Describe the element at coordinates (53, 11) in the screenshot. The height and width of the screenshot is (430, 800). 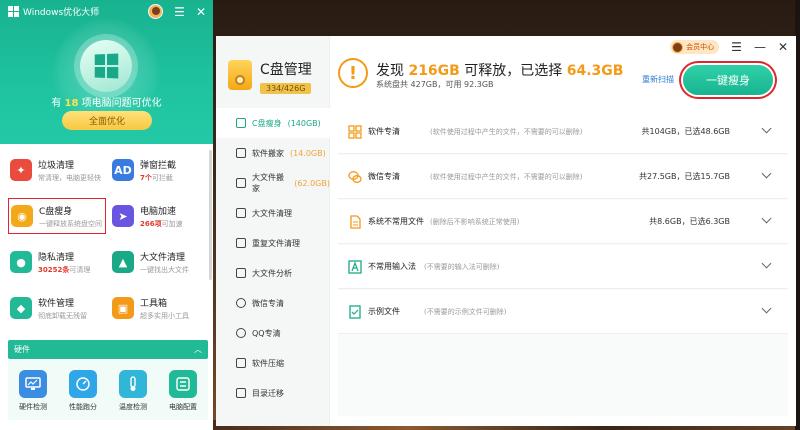
I see `app-title: Windows优化大师` at that location.